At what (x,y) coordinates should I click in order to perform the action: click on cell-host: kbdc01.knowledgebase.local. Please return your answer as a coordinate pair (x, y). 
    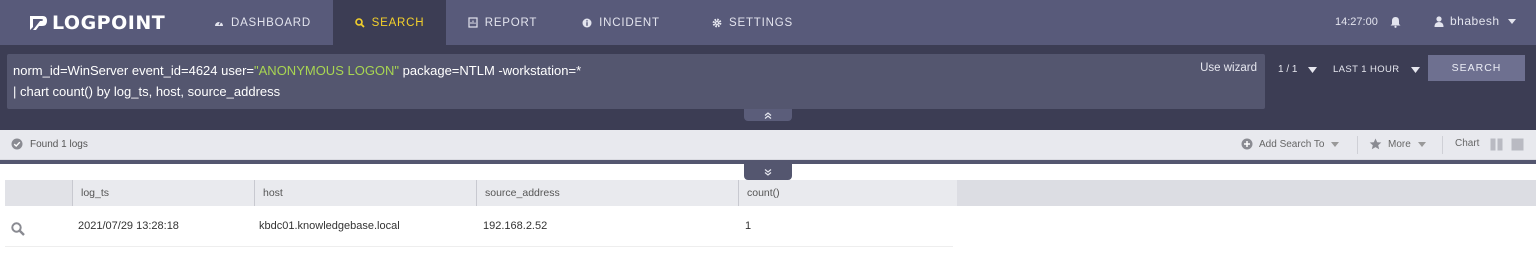
    Looking at the image, I should click on (329, 226).